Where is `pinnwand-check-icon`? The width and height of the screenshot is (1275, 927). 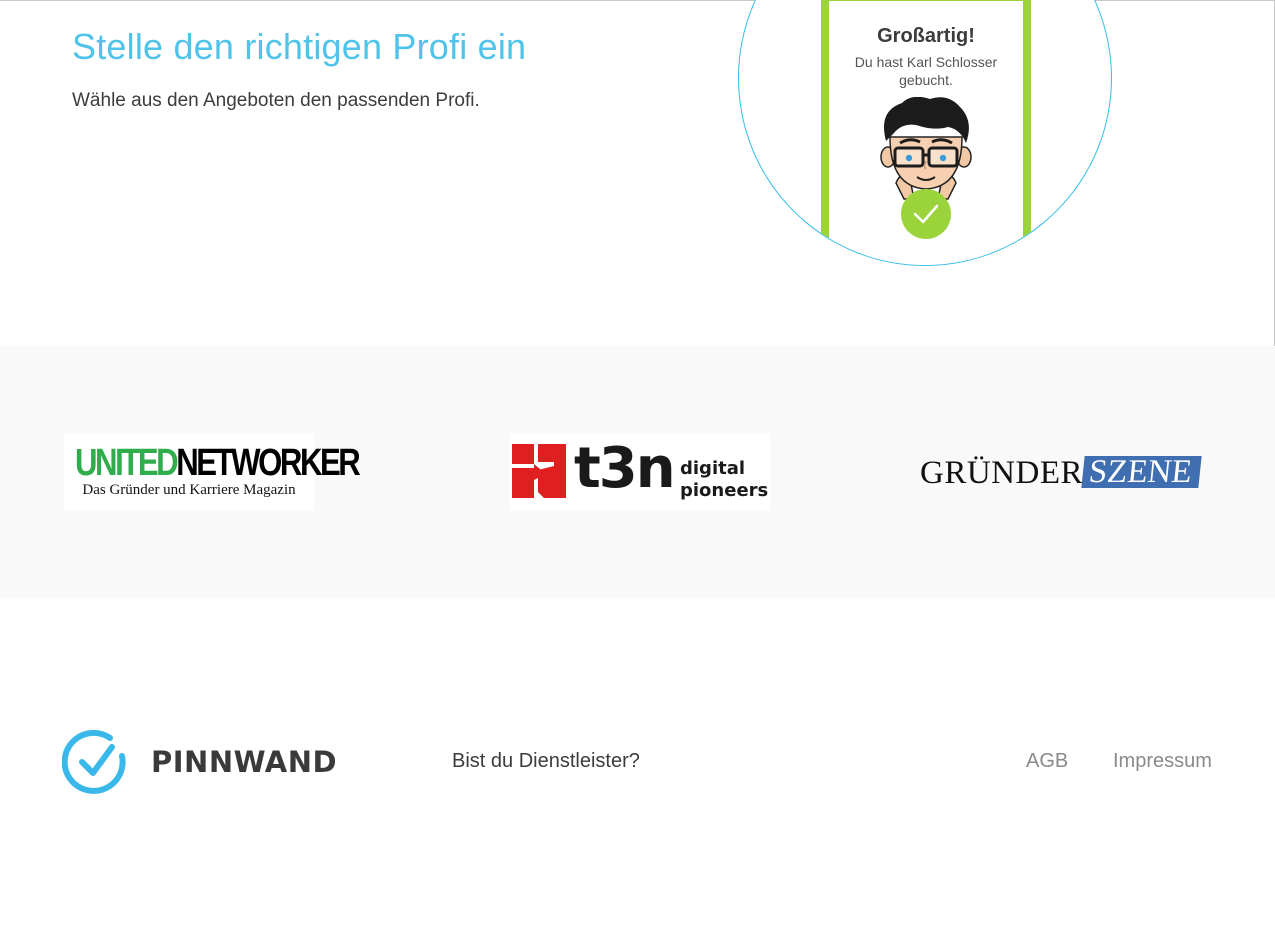
pinnwand-check-icon is located at coordinates (95, 763).